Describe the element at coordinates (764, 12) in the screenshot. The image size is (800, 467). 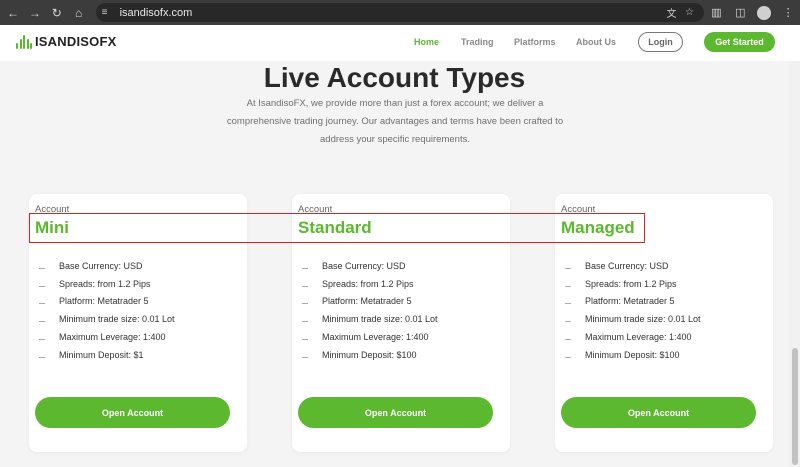
I see `profile-avatar` at that location.